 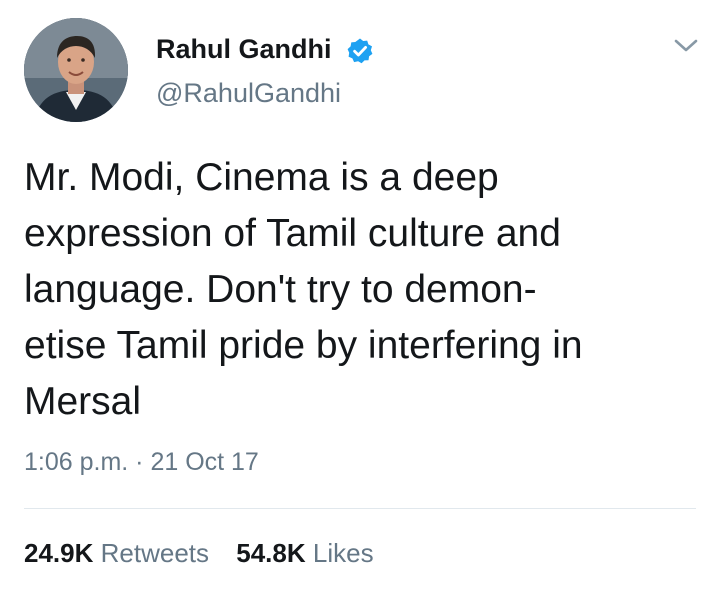 I want to click on retweets-count: 24.9K, so click(x=59, y=553).